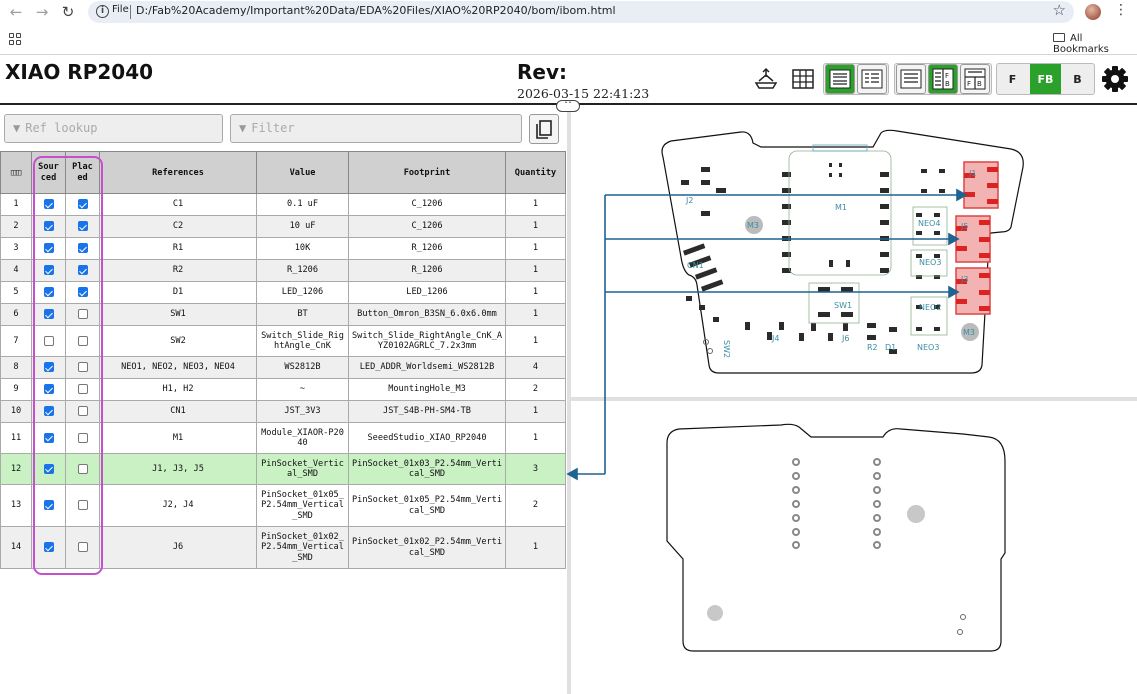  Describe the element at coordinates (943, 79) in the screenshot. I see `bom-left-button: FB` at that location.